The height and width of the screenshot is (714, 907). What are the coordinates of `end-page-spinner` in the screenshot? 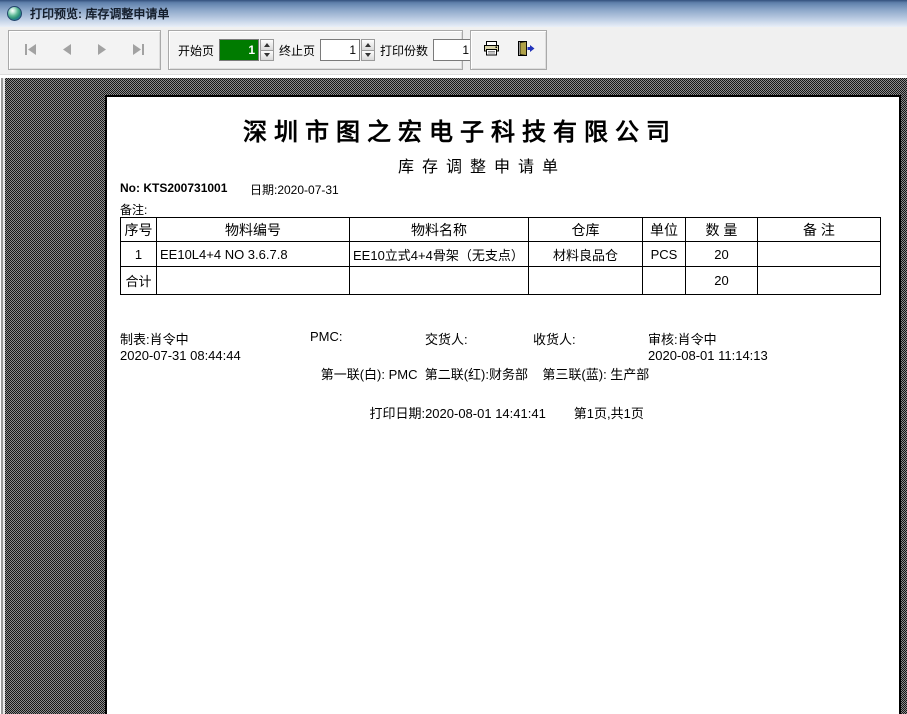 It's located at (348, 50).